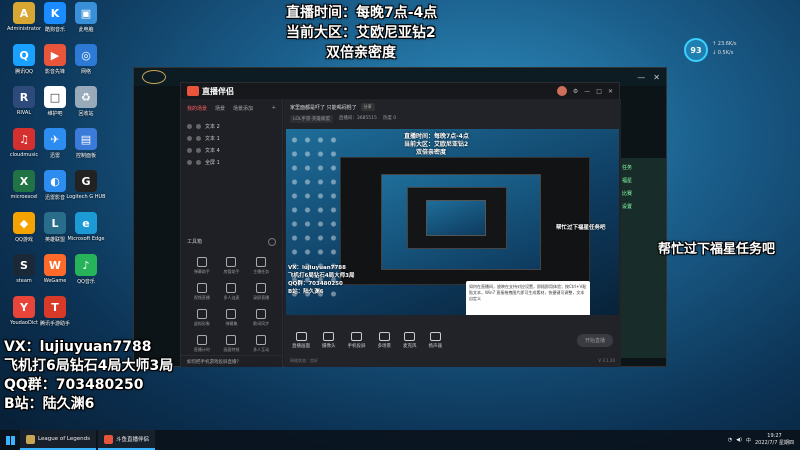 Image resolution: width=800 pixels, height=450 pixels. I want to click on taskbar-item-companion: 斗鱼直播伴侣, so click(126, 440).